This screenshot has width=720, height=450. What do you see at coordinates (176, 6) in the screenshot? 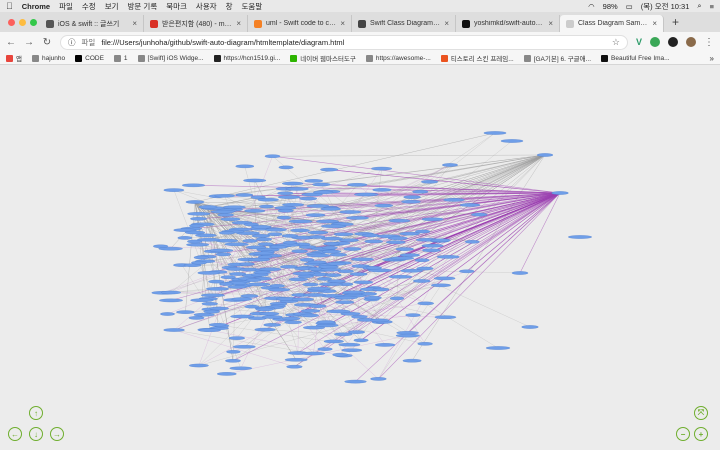
I see `menu-bookmarks: 북마크` at bounding box center [176, 6].